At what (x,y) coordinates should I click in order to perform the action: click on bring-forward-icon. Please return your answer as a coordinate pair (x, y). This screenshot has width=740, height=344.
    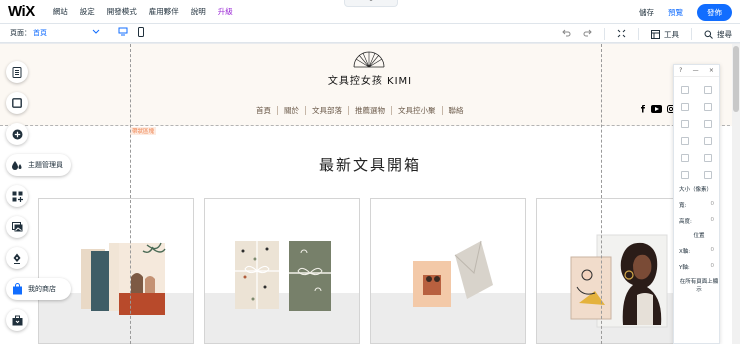
    Looking at the image, I should click on (685, 124).